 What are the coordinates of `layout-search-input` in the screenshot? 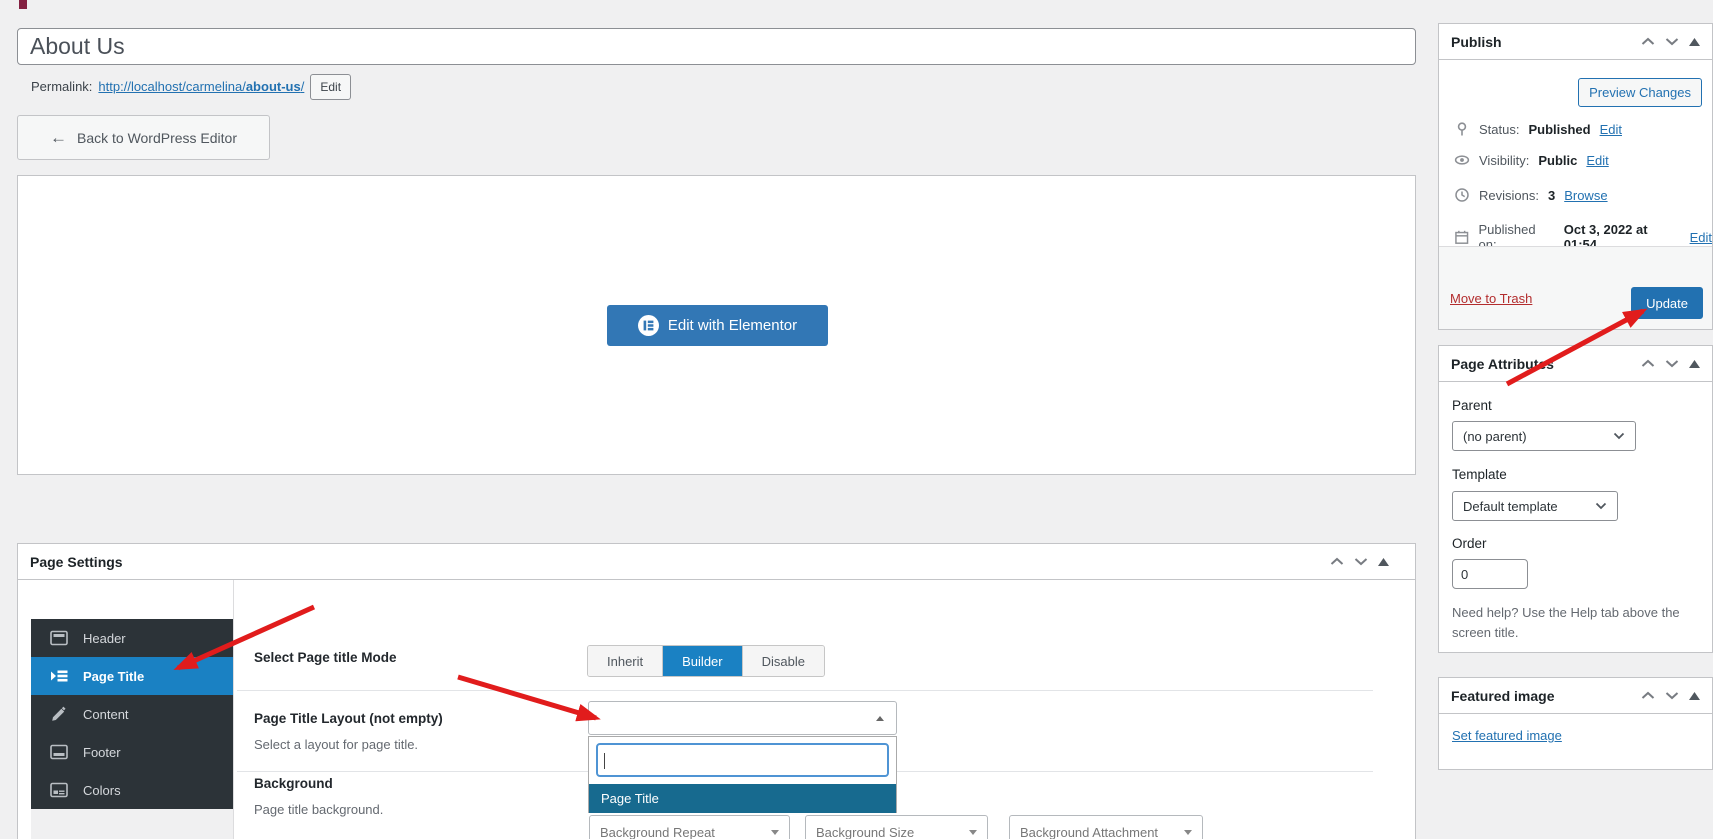 It's located at (742, 760).